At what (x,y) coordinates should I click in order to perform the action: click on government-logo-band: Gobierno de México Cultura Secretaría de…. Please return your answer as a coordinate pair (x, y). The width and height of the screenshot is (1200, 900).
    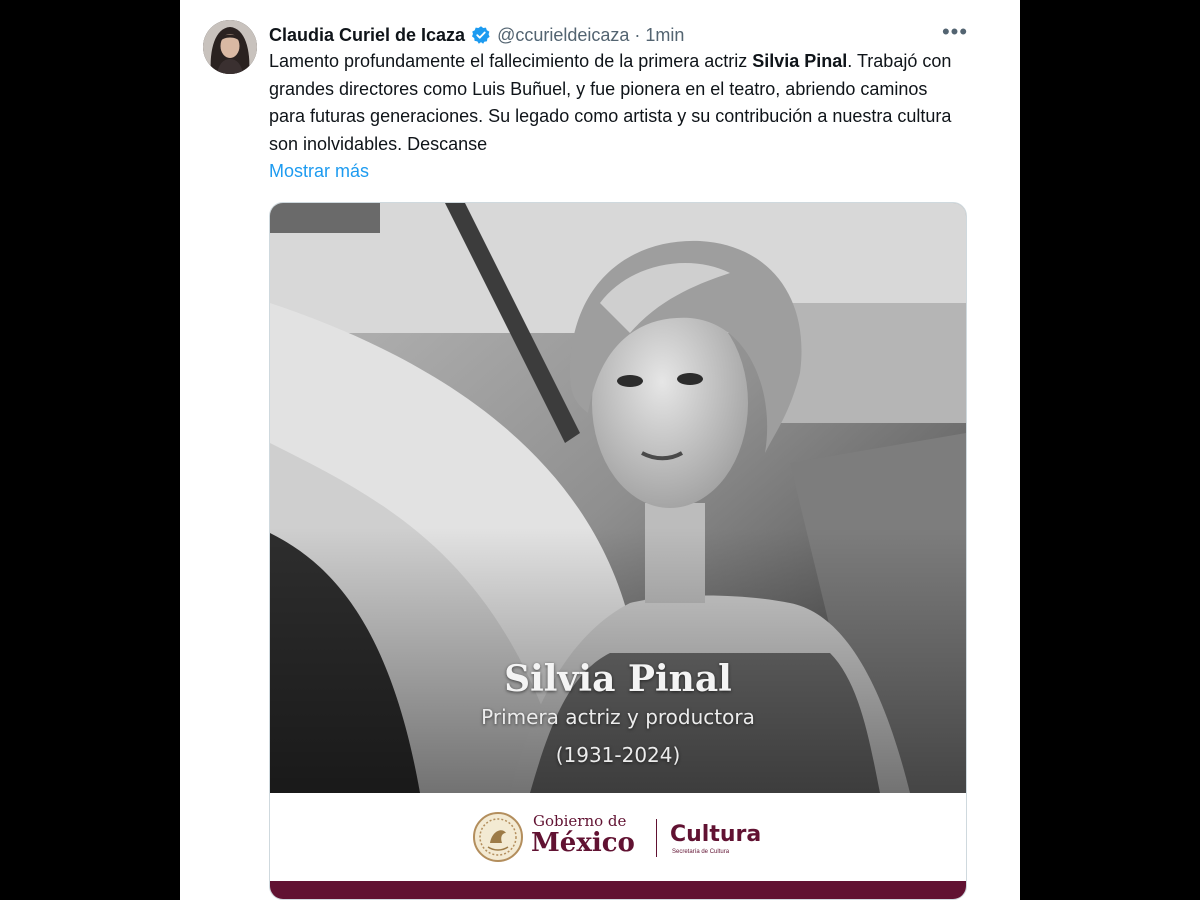
    Looking at the image, I should click on (618, 837).